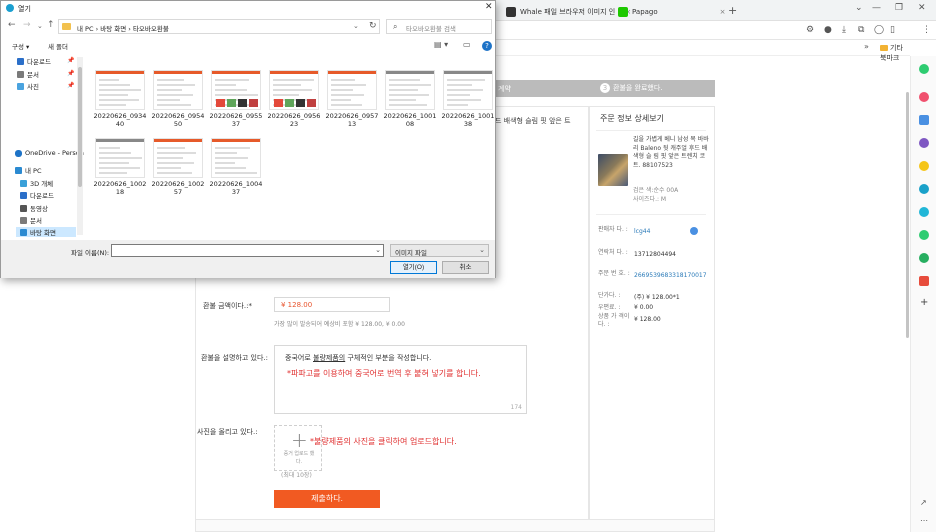 The image size is (936, 532). I want to click on order-number-value: 2669539683318170017, so click(670, 275).